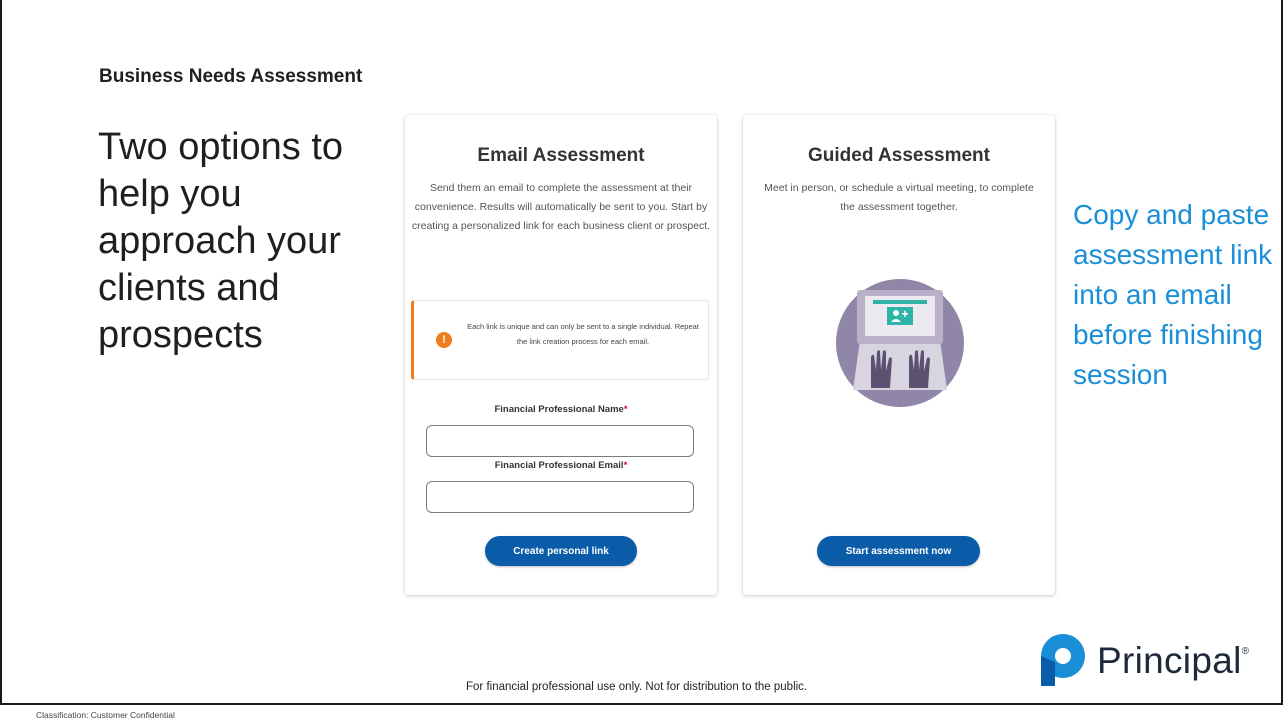  Describe the element at coordinates (560, 441) in the screenshot. I see `financial-professional-name-input` at that location.